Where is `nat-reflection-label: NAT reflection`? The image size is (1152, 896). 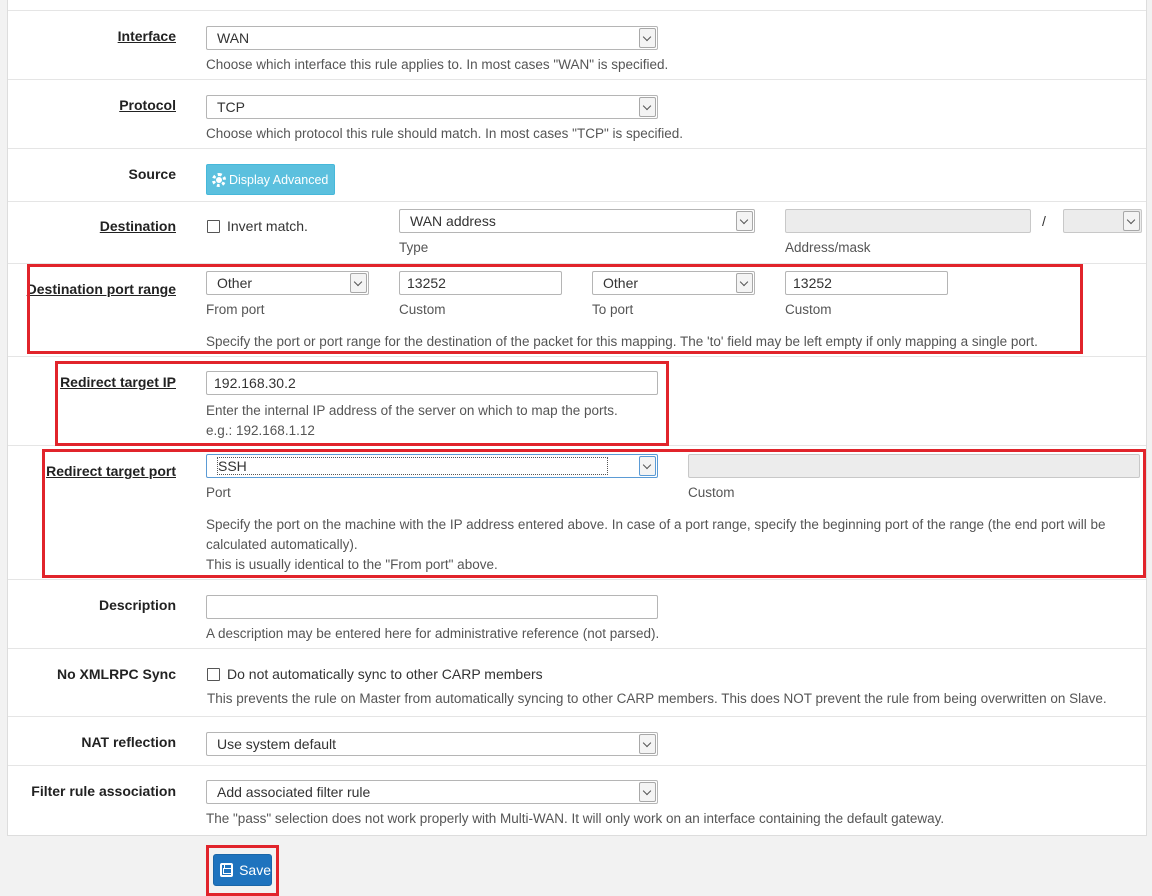
nat-reflection-label: NAT reflection is located at coordinates (128, 742).